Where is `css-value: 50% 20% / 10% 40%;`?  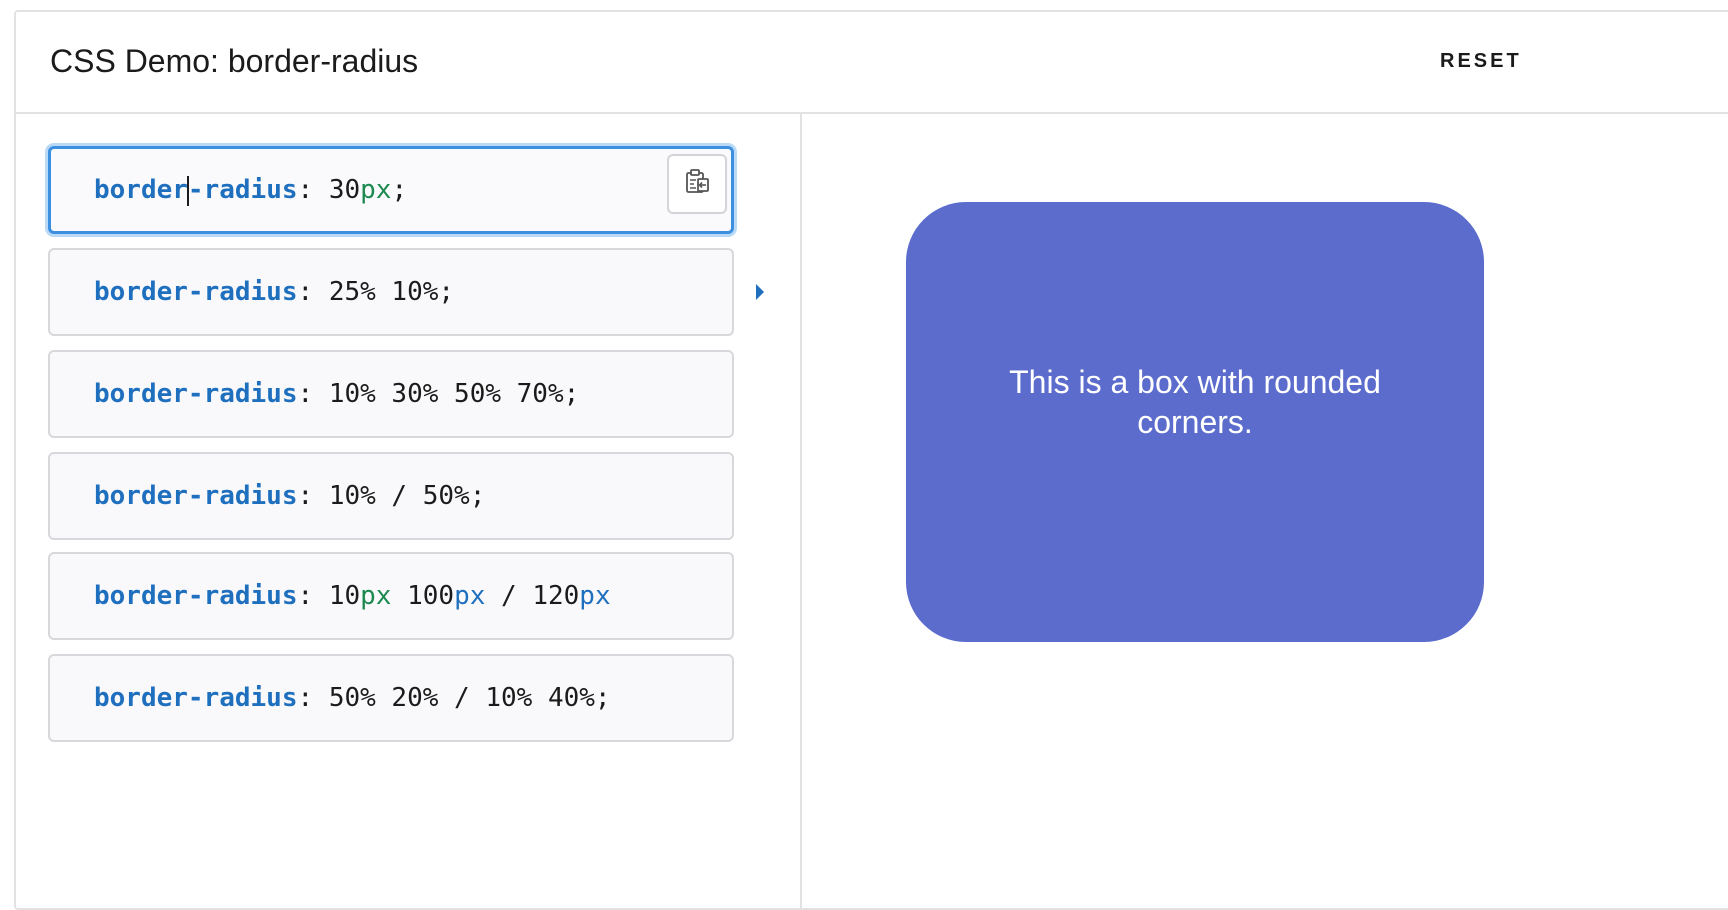 css-value: 50% 20% / 10% 40%; is located at coordinates (469, 698).